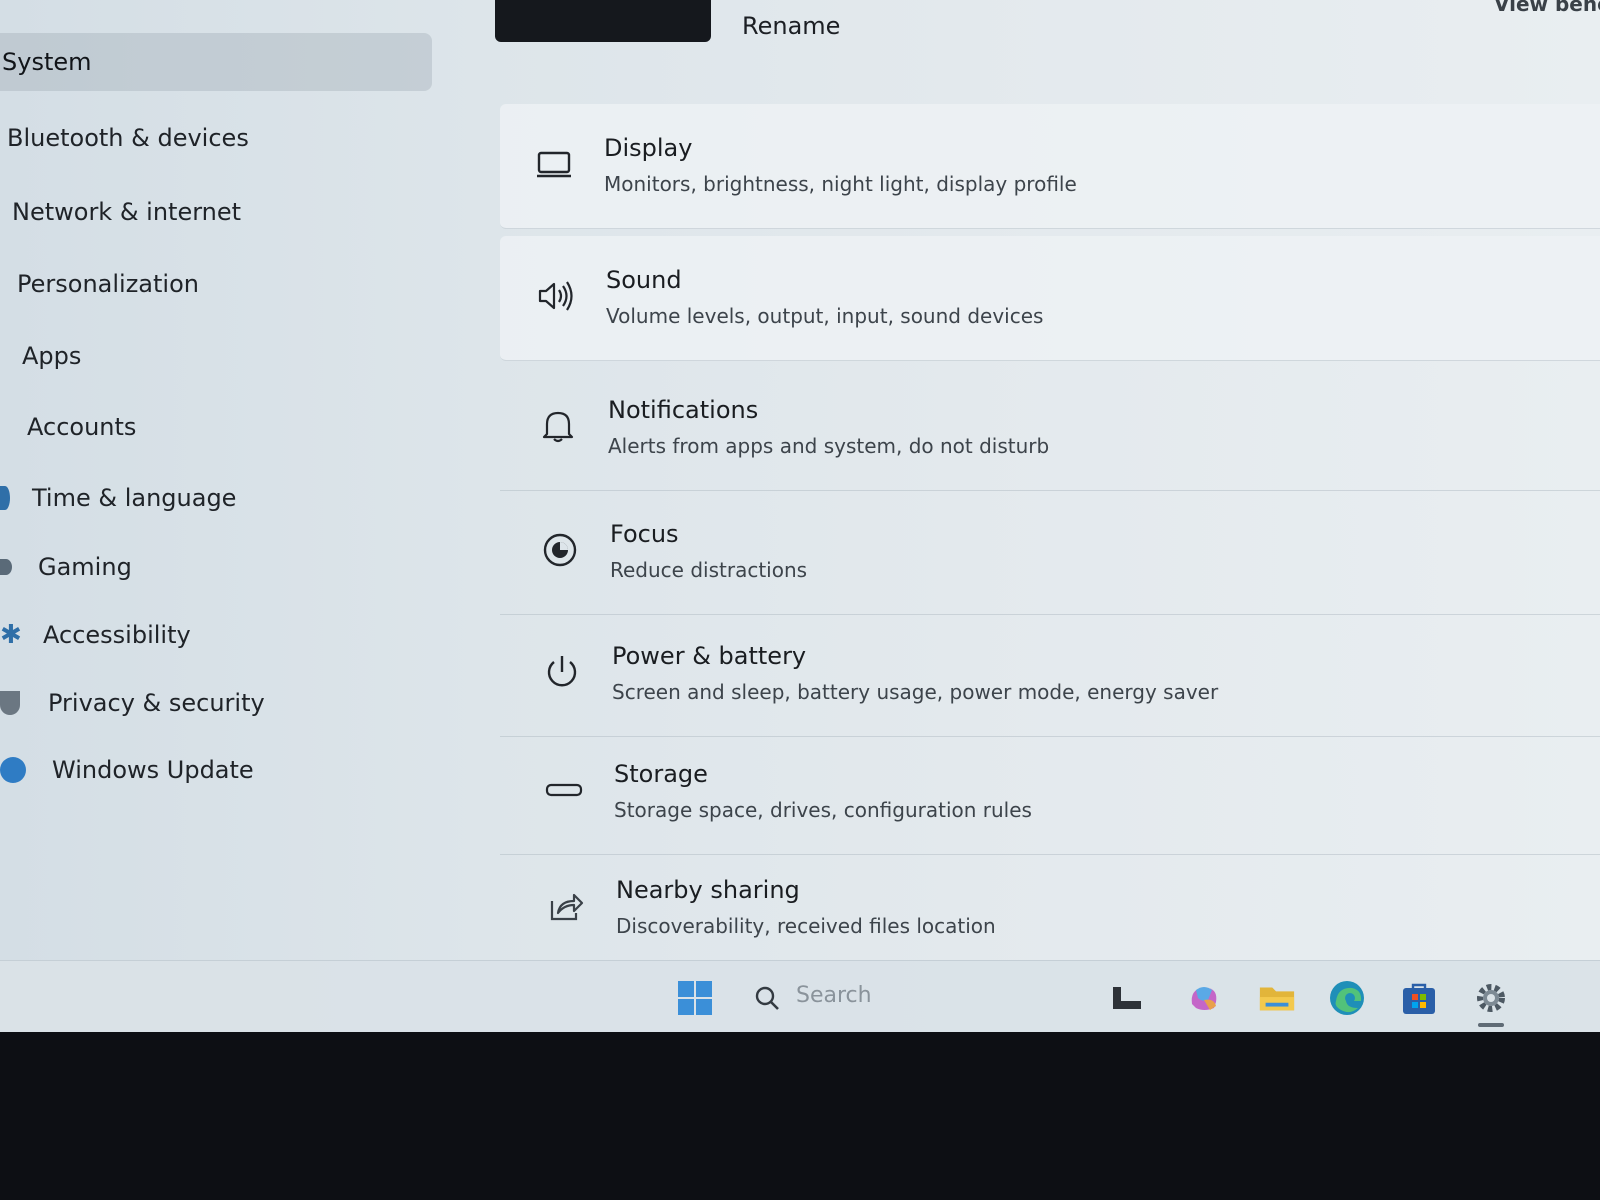  I want to click on microsoft-store-icon, so click(1419, 998).